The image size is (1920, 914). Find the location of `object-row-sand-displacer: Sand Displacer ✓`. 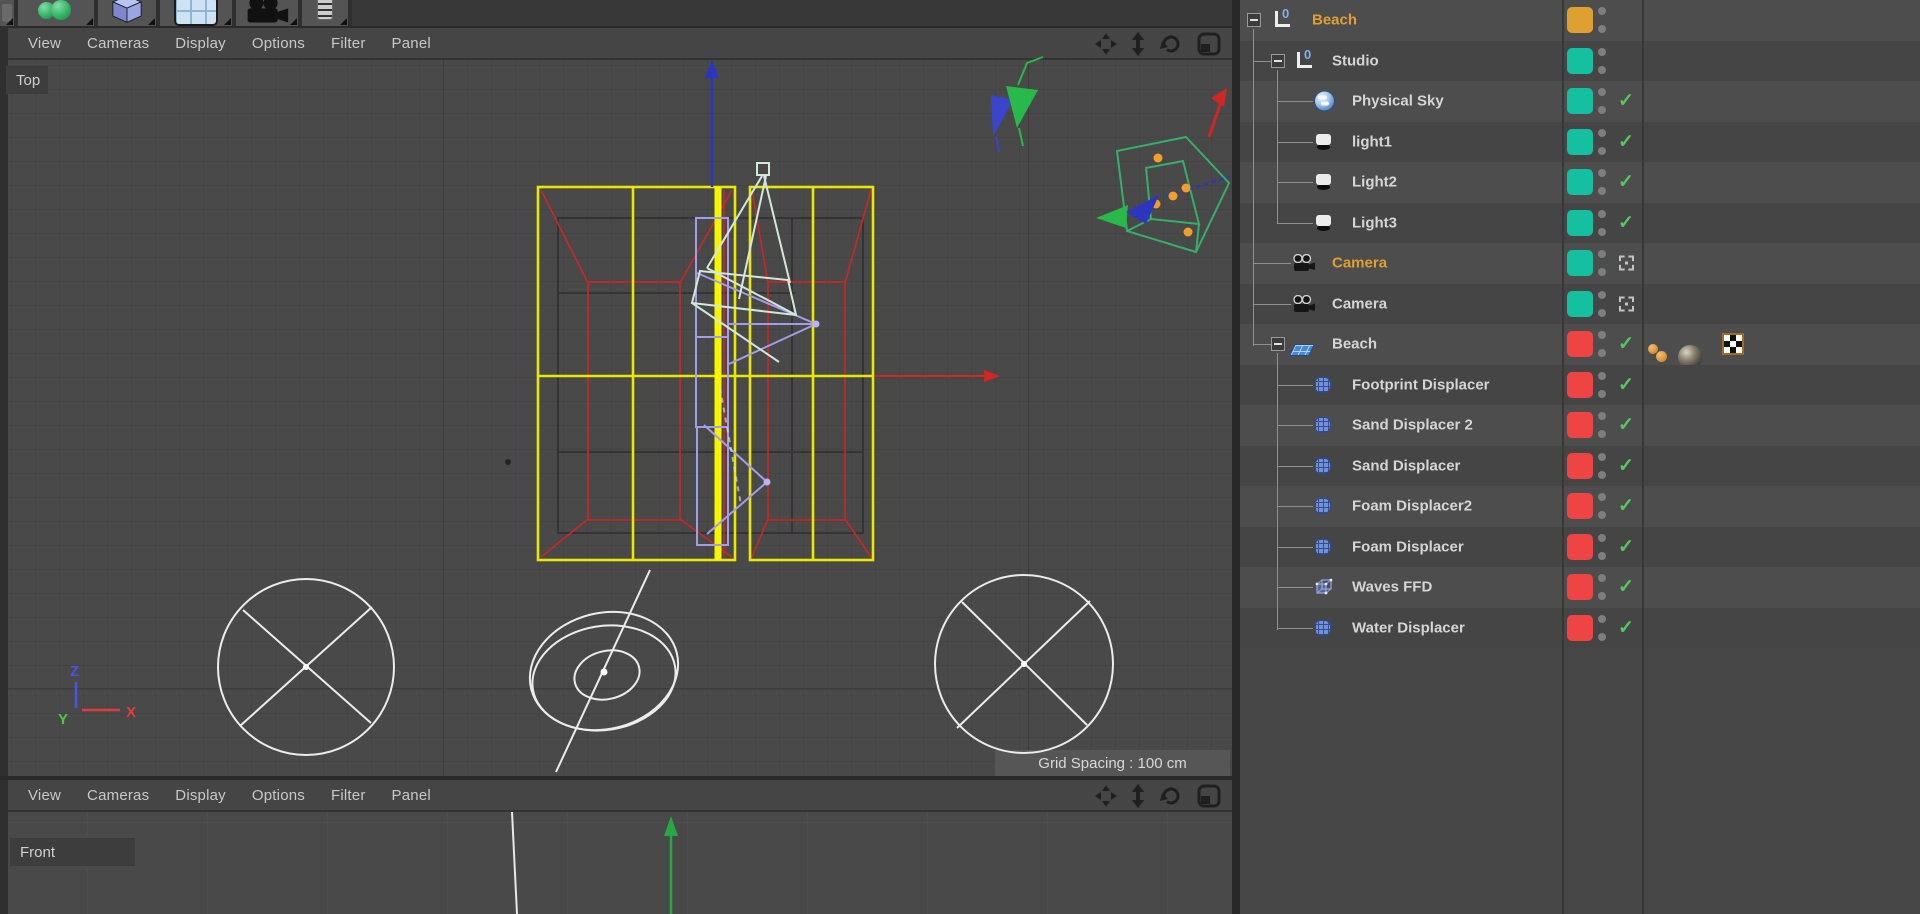

object-row-sand-displacer: Sand Displacer ✓ is located at coordinates (1580, 465).